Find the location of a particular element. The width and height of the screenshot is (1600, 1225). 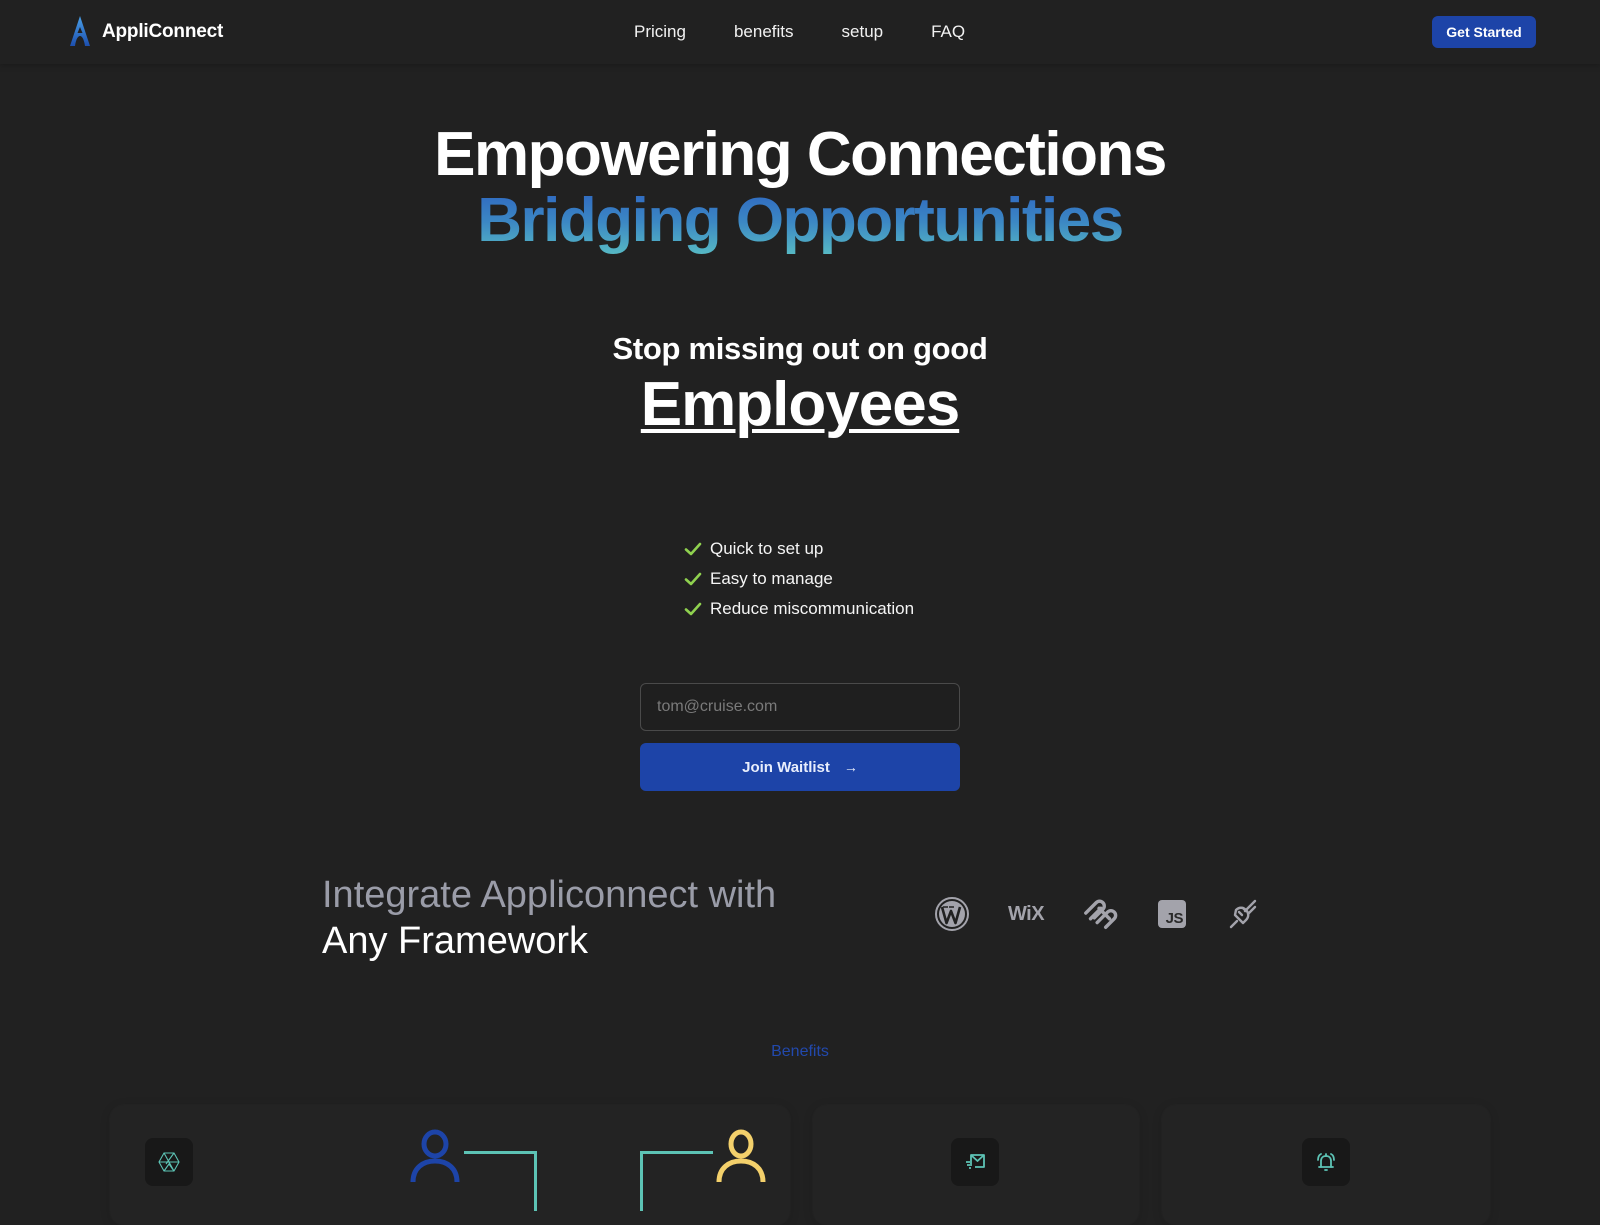

hero-subtitle-highlight-wrap: Employees is located at coordinates (800, 405).